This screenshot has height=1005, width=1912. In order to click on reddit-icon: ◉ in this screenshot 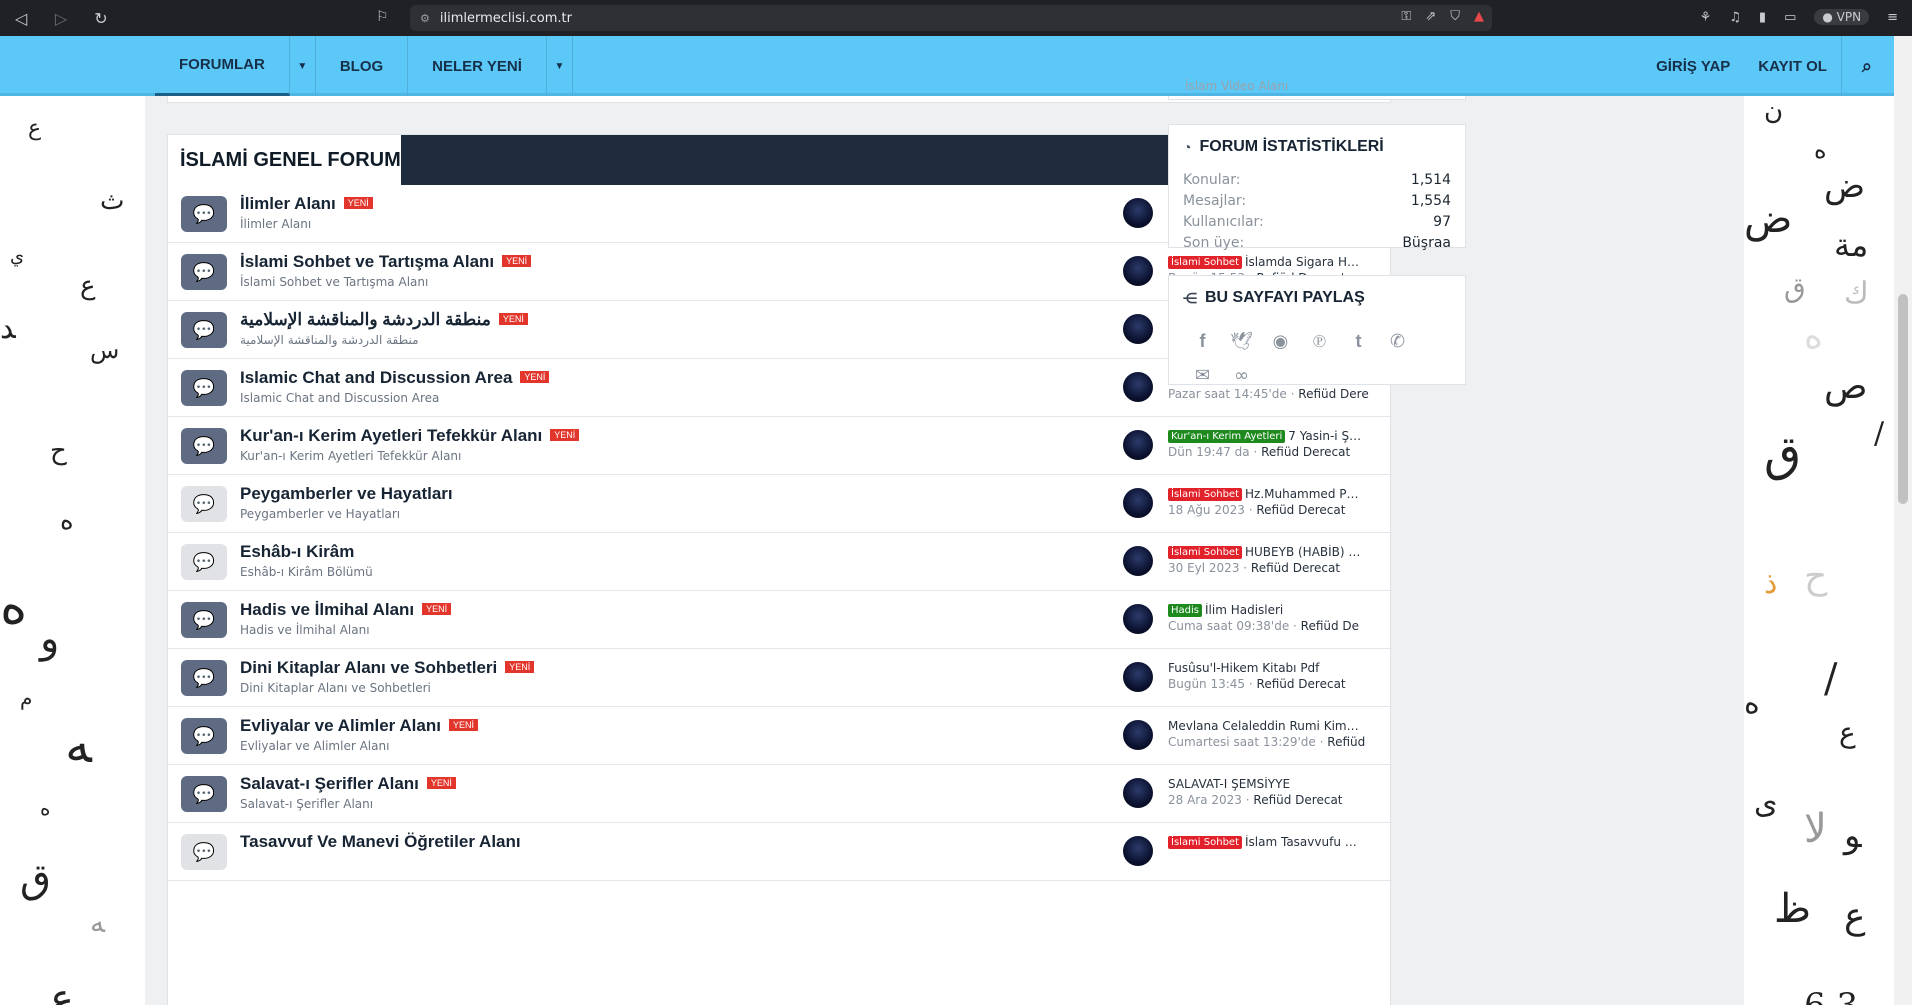, I will do `click(1280, 341)`.